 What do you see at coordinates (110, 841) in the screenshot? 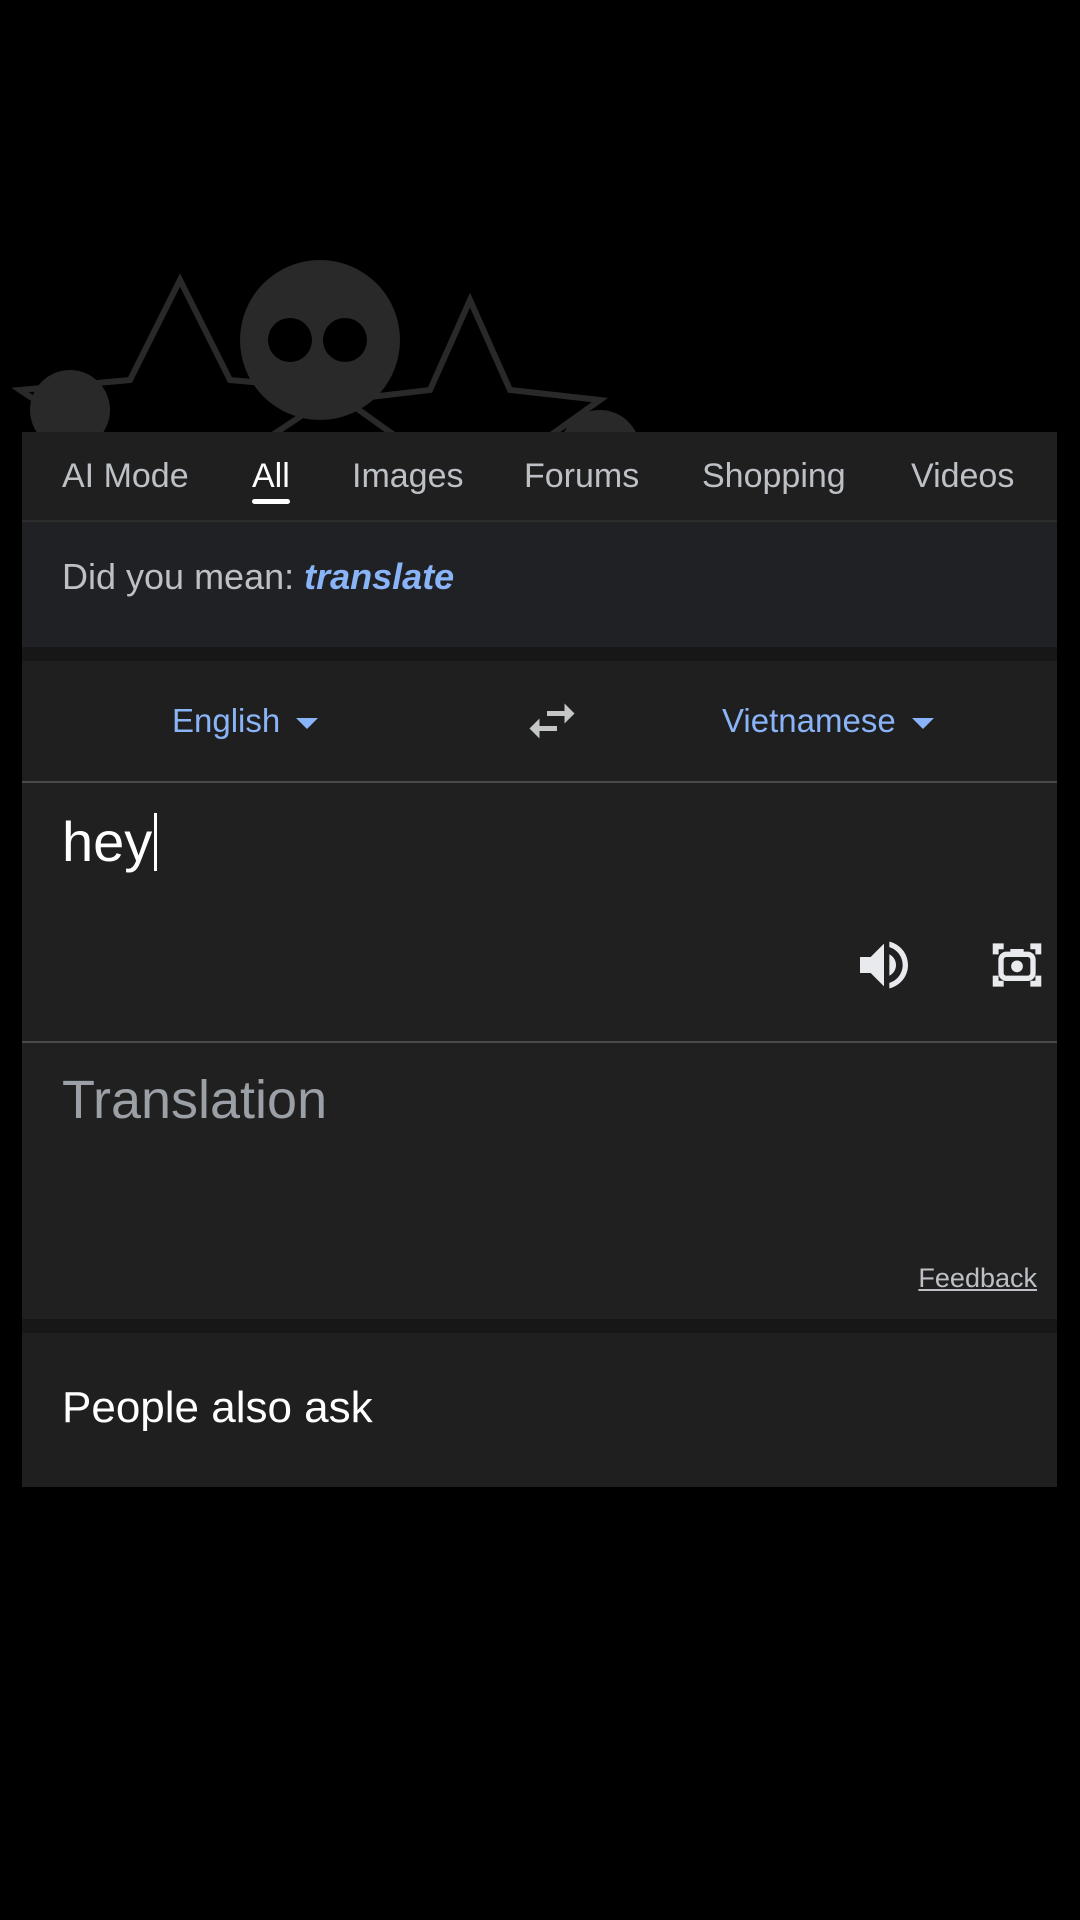
I see `source-text-value: hey` at bounding box center [110, 841].